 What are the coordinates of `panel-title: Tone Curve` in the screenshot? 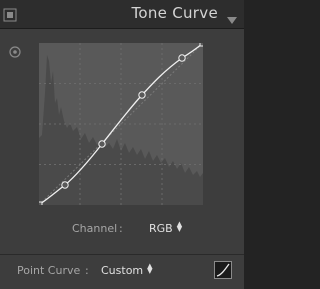 It's located at (174, 13).